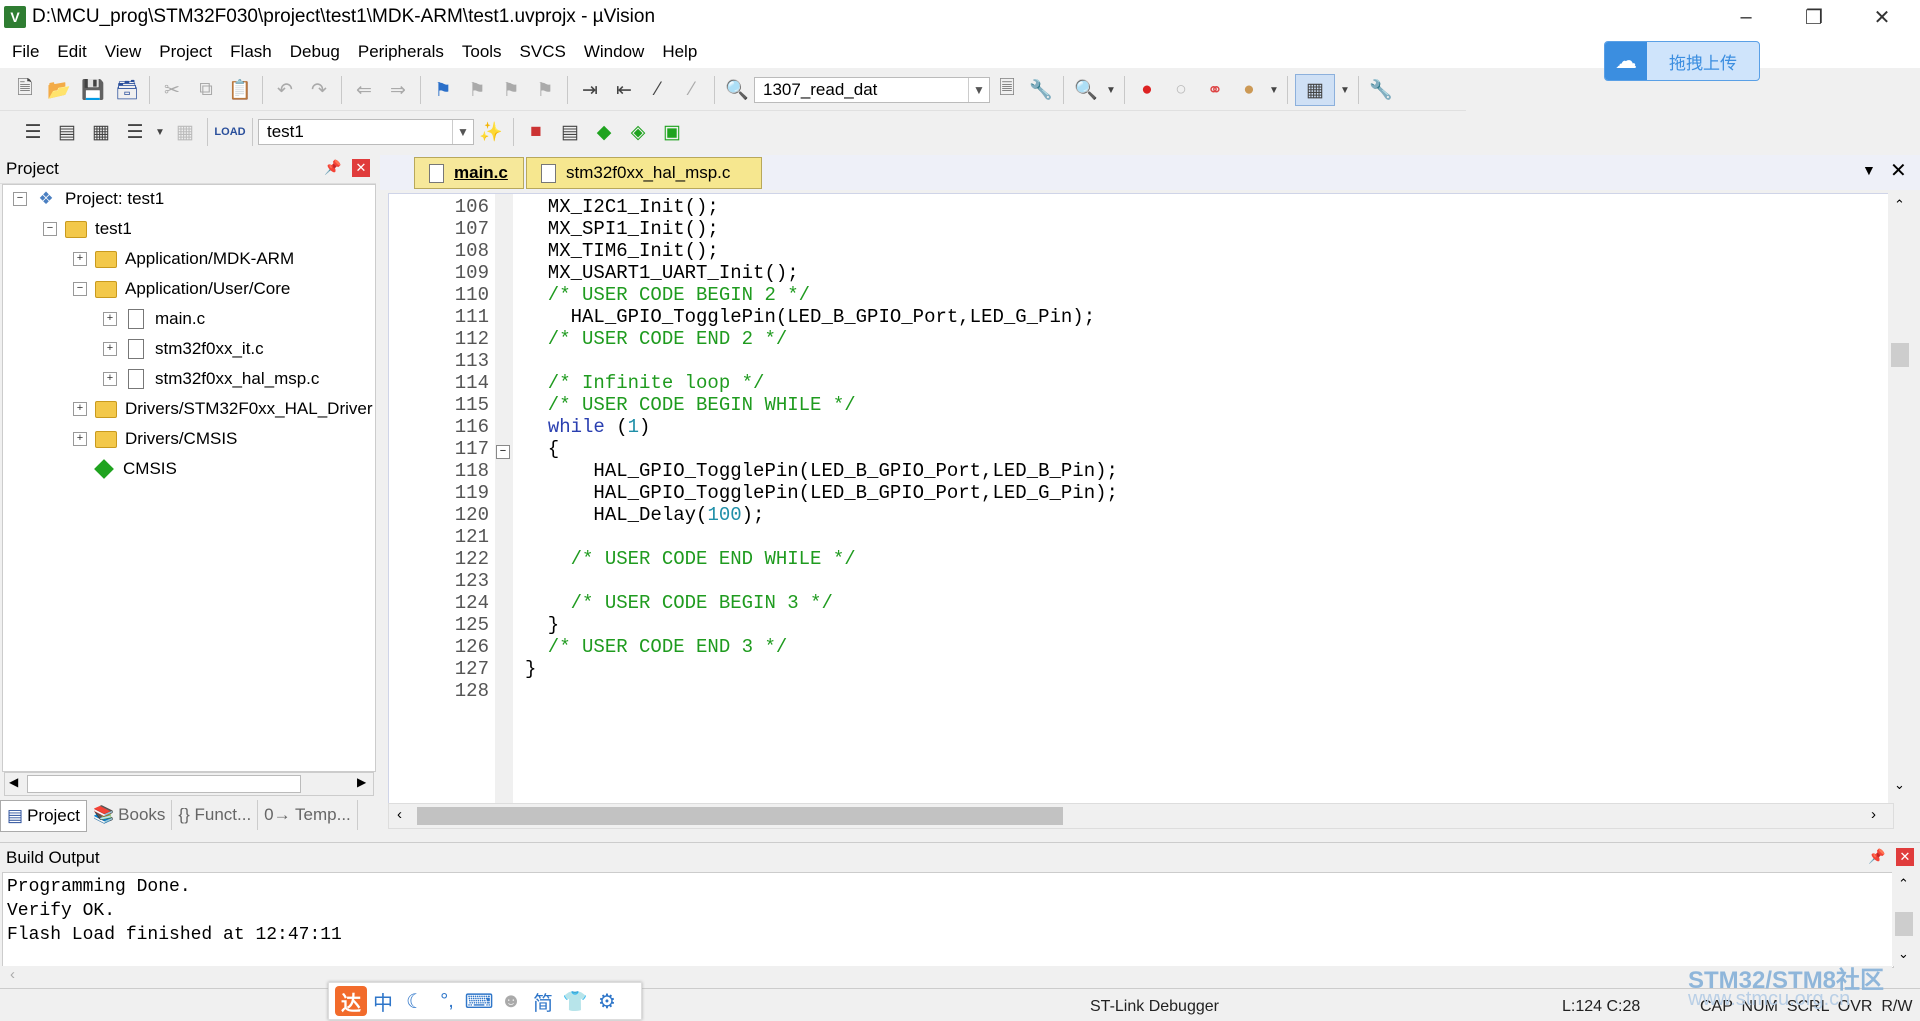 The image size is (1920, 1021). What do you see at coordinates (87, 229) in the screenshot?
I see `tree-item-target: − test1` at bounding box center [87, 229].